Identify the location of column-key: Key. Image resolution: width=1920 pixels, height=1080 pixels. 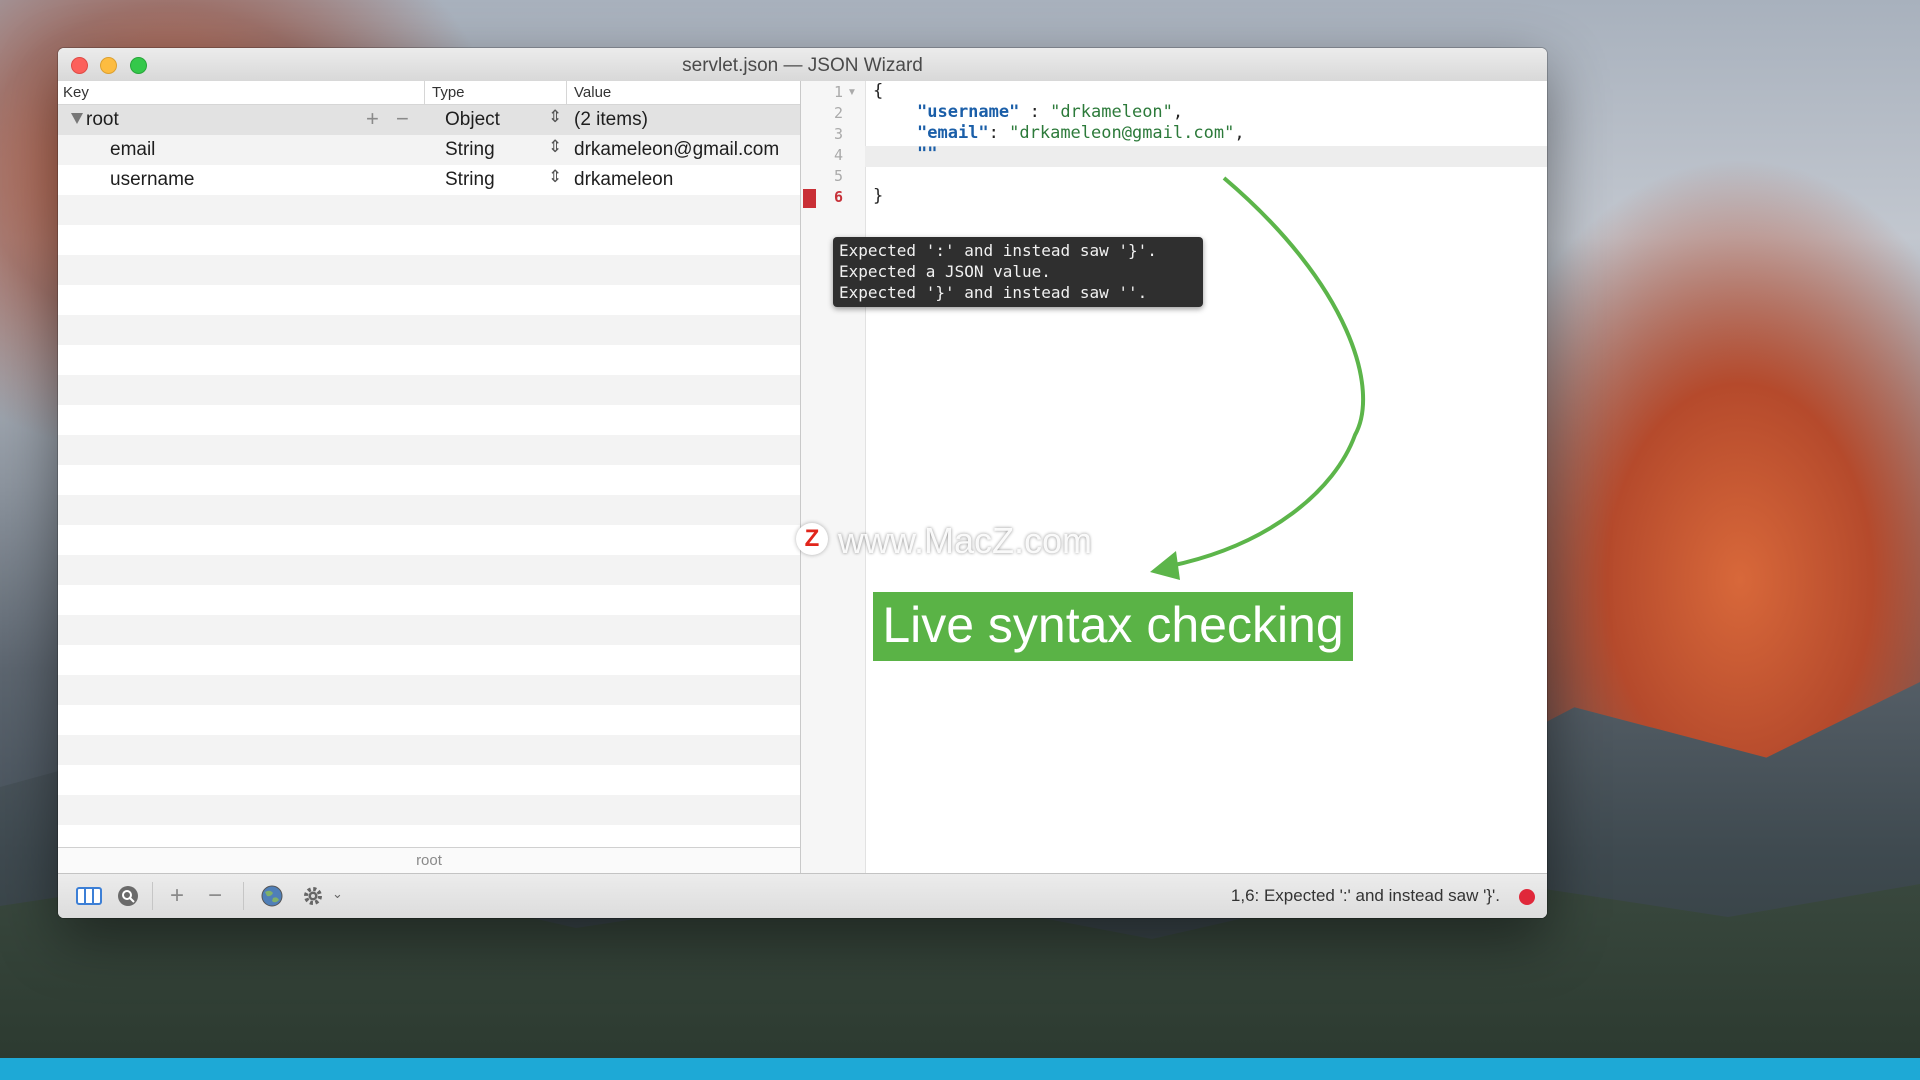
(76, 92).